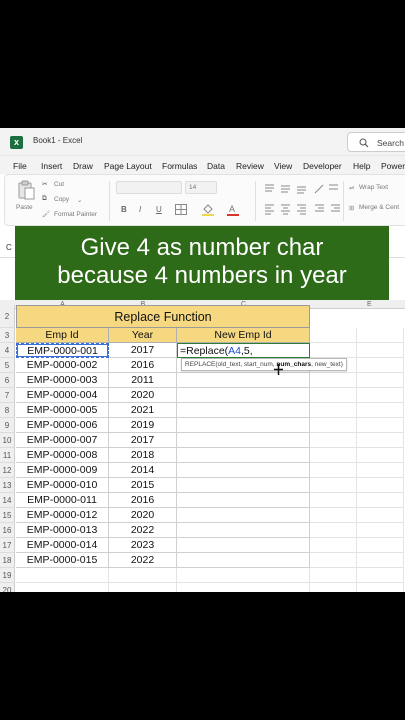 Image resolution: width=405 pixels, height=720 pixels. I want to click on header-year: Year, so click(143, 335).